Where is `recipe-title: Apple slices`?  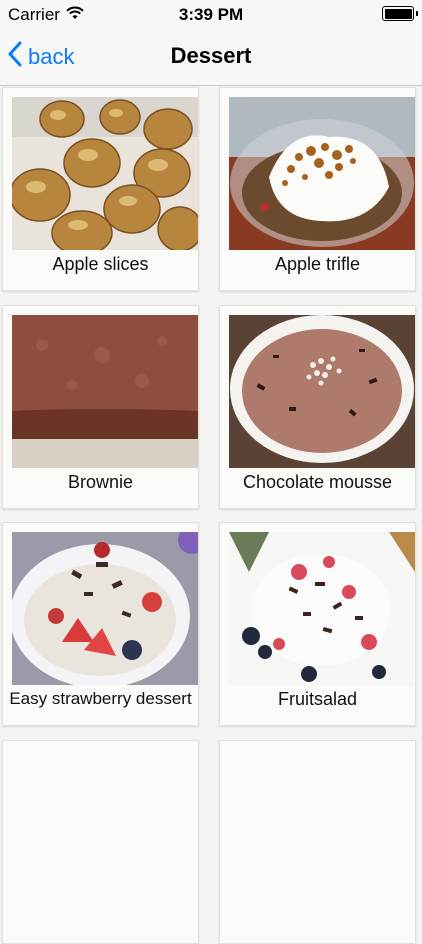
recipe-title: Apple slices is located at coordinates (100, 264).